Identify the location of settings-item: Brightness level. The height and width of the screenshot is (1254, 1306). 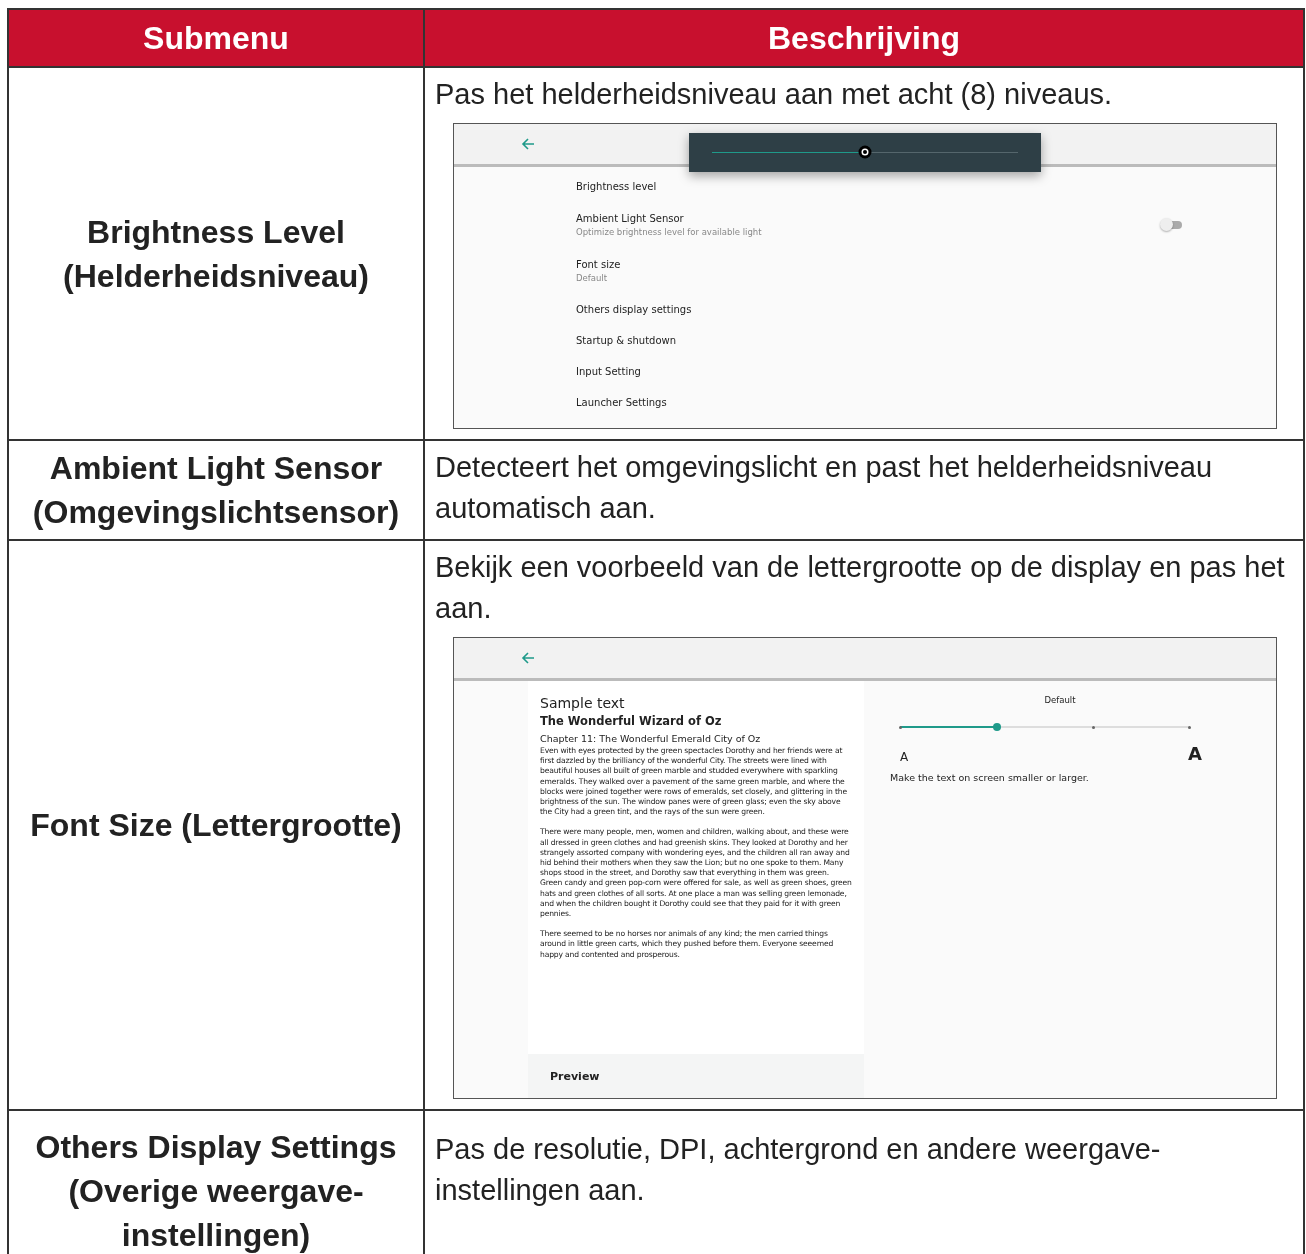
(616, 186).